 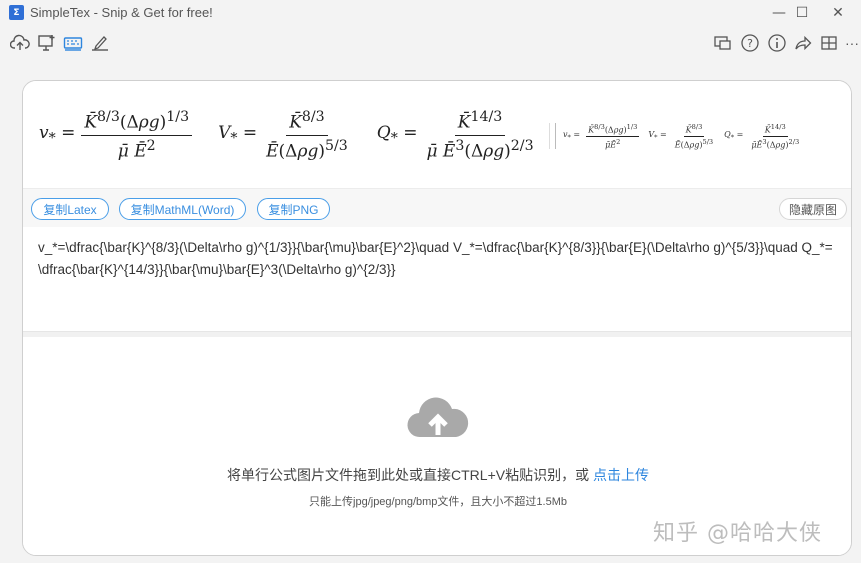 I want to click on more-icon: ···, so click(x=852, y=43).